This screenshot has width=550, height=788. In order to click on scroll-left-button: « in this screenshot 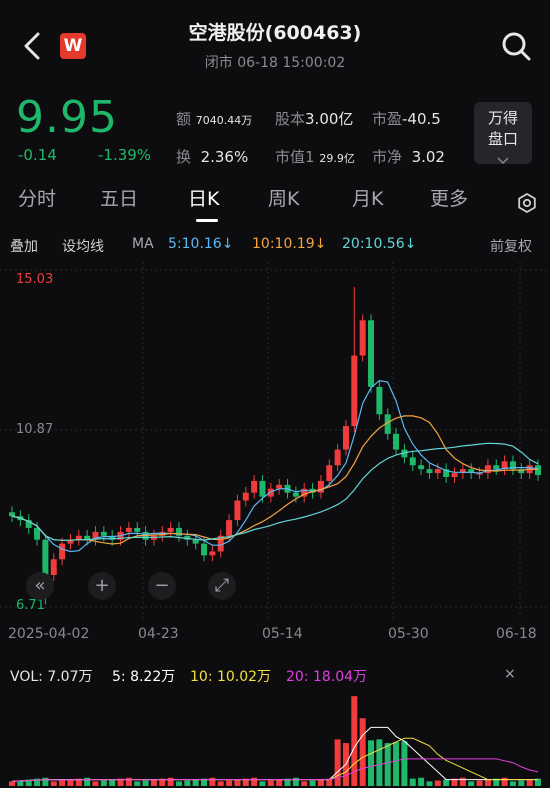, I will do `click(40, 586)`.